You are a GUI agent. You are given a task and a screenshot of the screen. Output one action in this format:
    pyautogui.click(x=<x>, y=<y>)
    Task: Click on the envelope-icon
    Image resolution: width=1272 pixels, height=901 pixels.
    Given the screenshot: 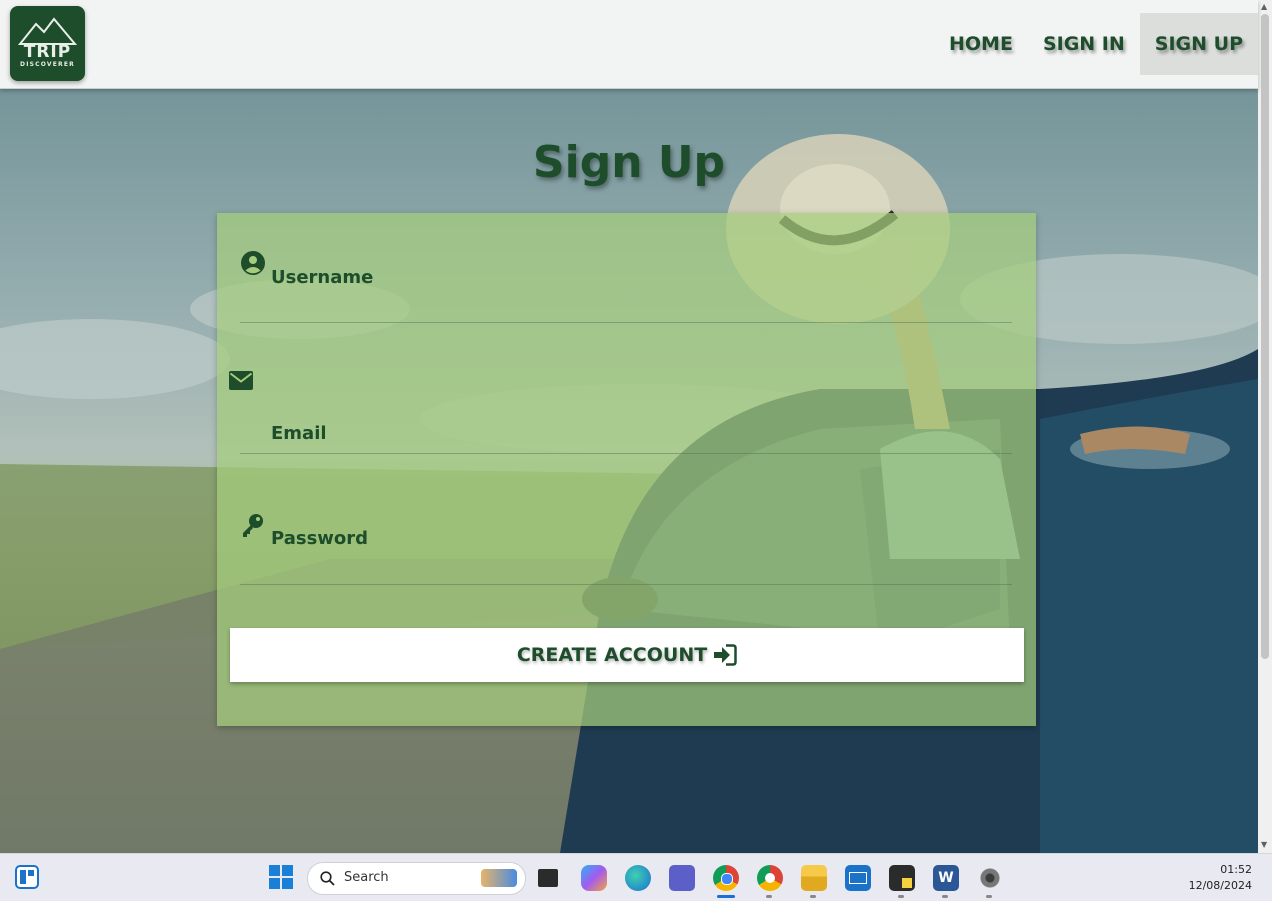 What is the action you would take?
    pyautogui.click(x=241, y=380)
    